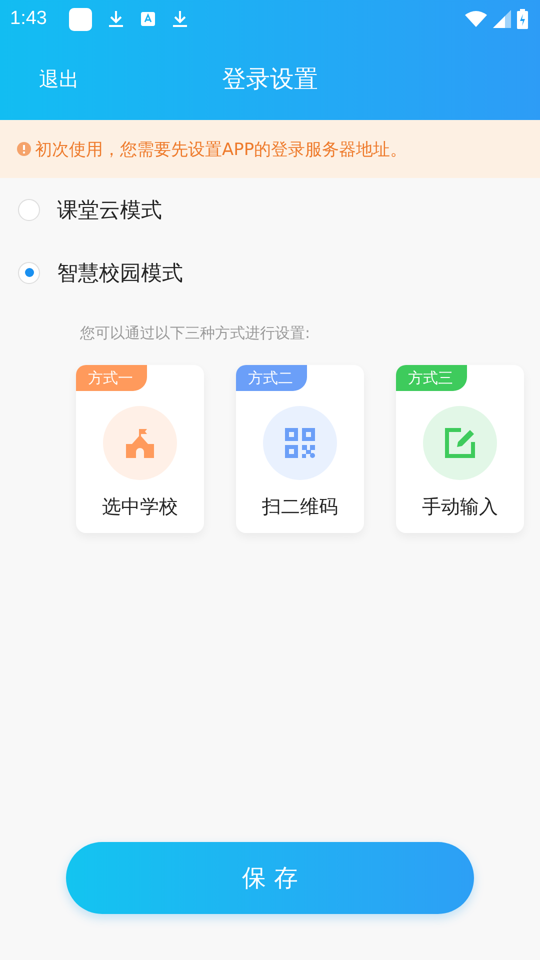  I want to click on warning-icon, so click(24, 149).